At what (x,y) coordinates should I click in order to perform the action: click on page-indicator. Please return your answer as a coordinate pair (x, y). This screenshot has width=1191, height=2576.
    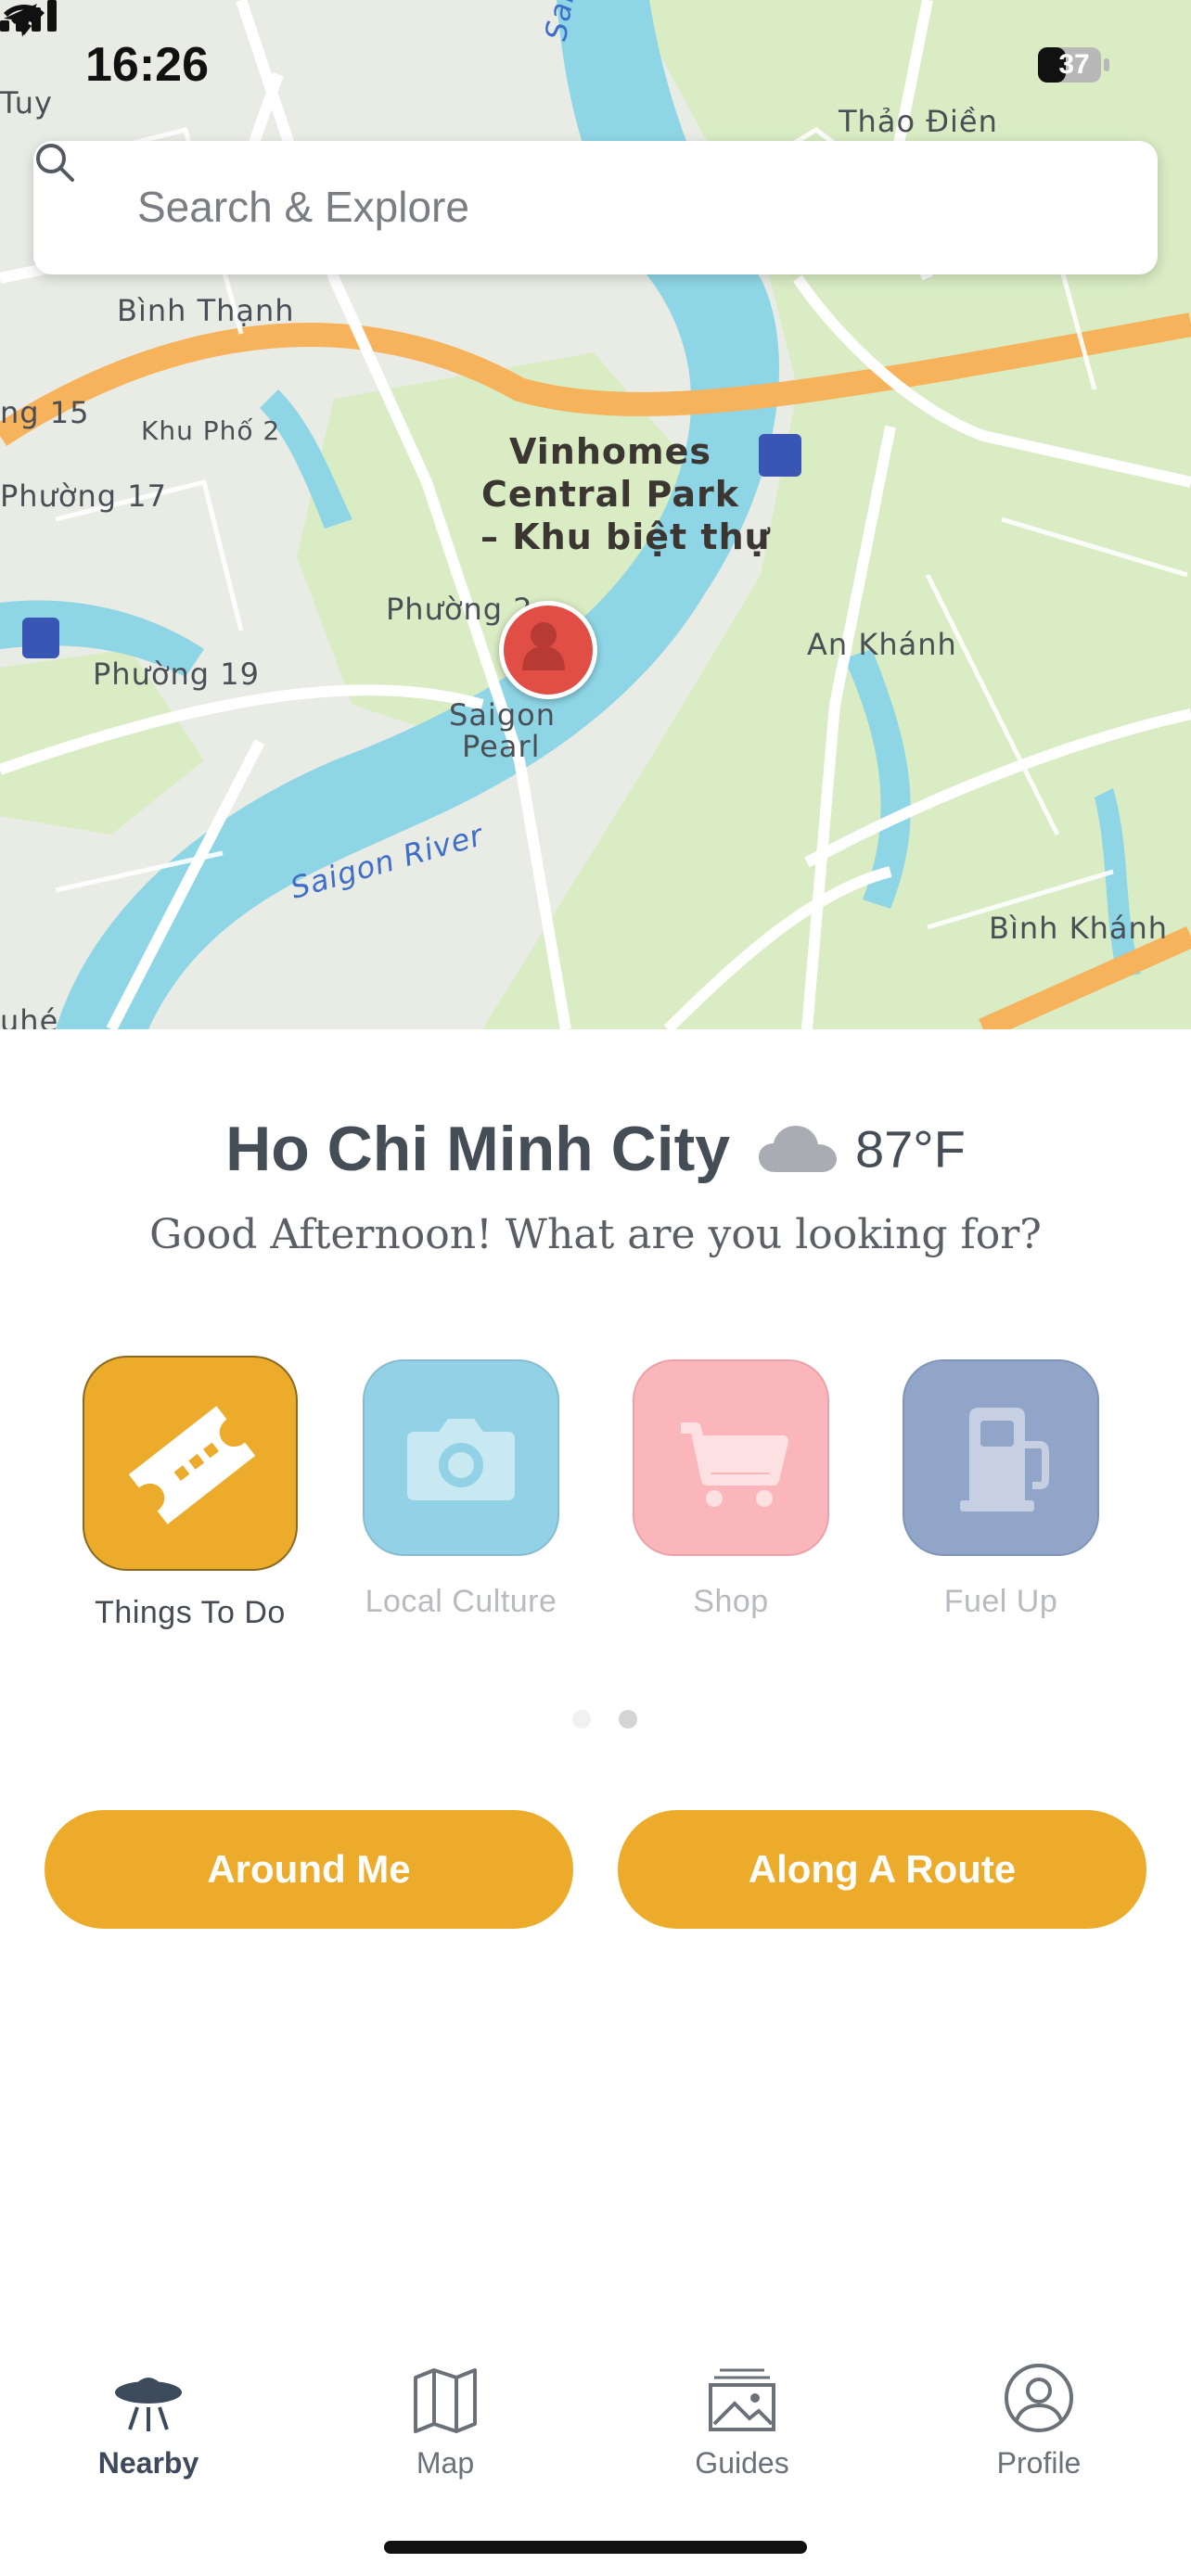
    Looking at the image, I should click on (604, 1721).